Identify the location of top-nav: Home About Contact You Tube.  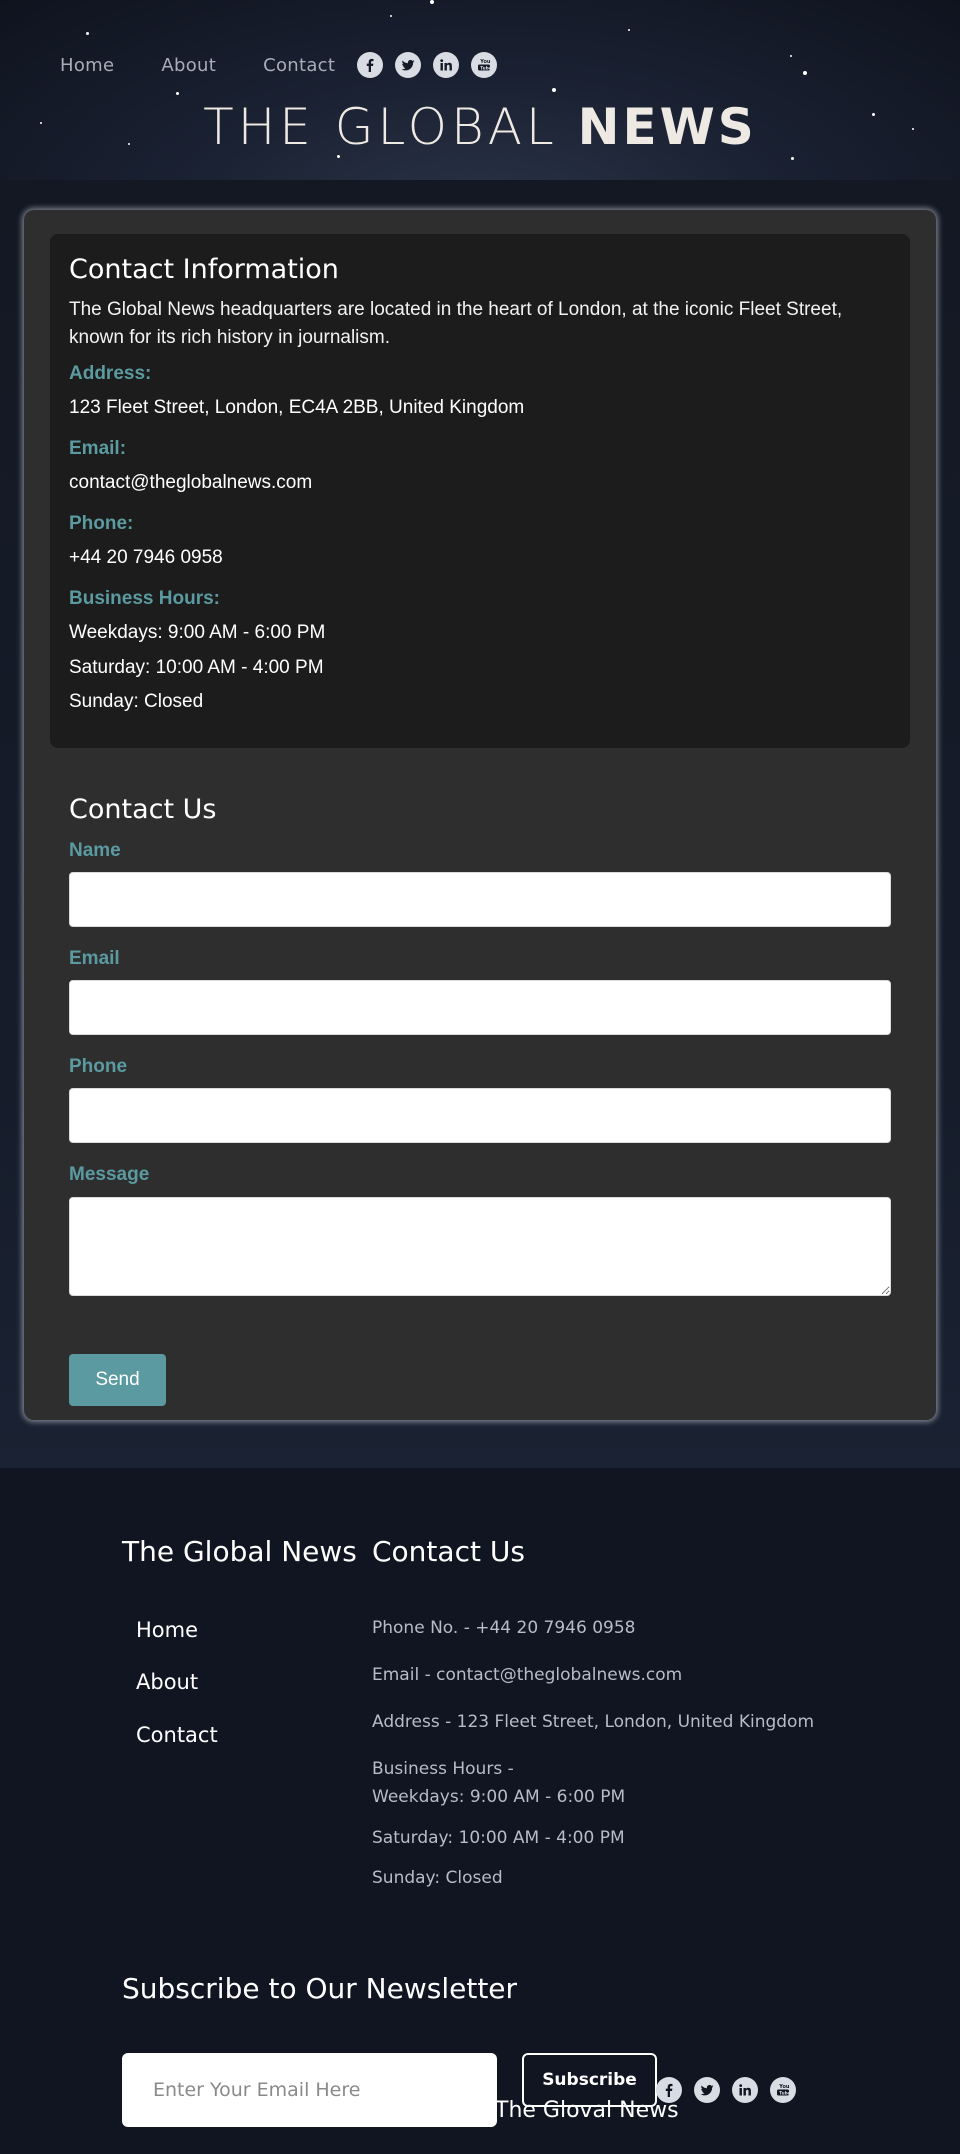
(284, 65).